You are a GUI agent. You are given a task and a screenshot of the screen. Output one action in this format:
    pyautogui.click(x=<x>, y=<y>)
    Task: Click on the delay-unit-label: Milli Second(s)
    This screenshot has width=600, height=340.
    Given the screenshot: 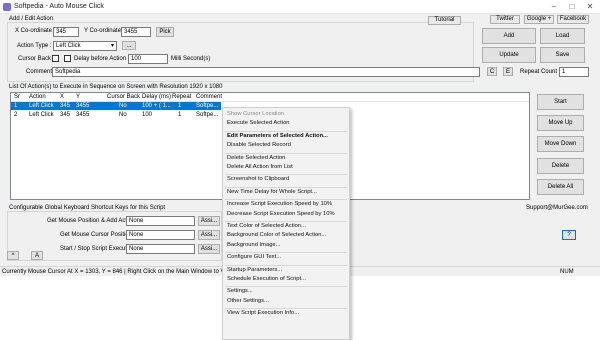 What is the action you would take?
    pyautogui.click(x=191, y=59)
    